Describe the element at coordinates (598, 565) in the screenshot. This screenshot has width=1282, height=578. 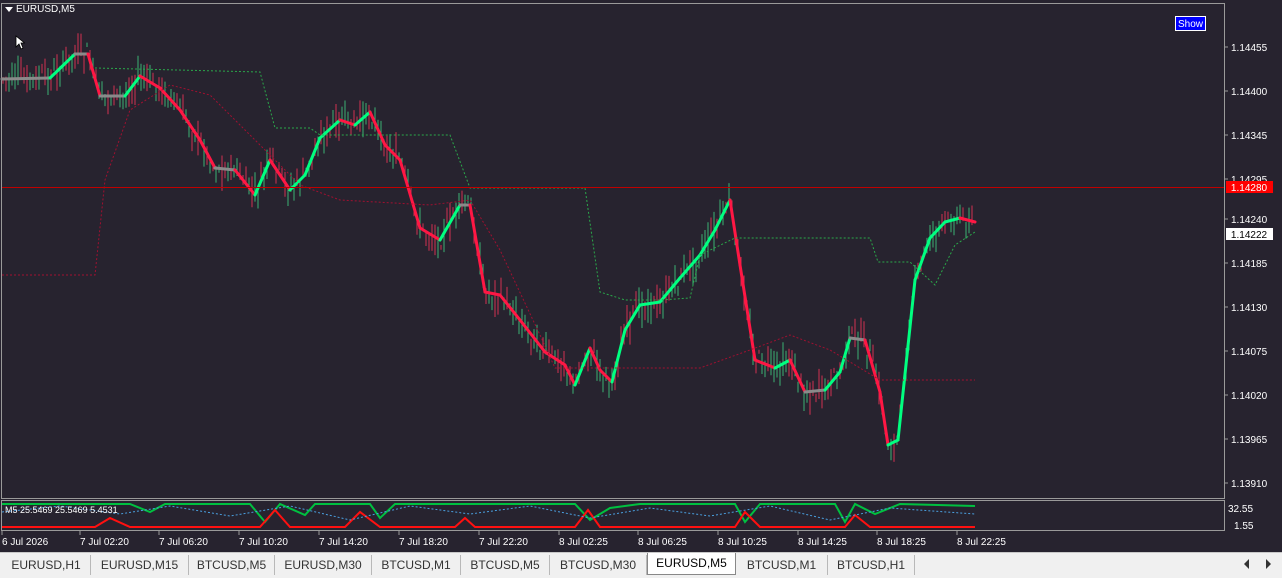
I see `tab-btcusd-m30: BTCUSD,M30` at that location.